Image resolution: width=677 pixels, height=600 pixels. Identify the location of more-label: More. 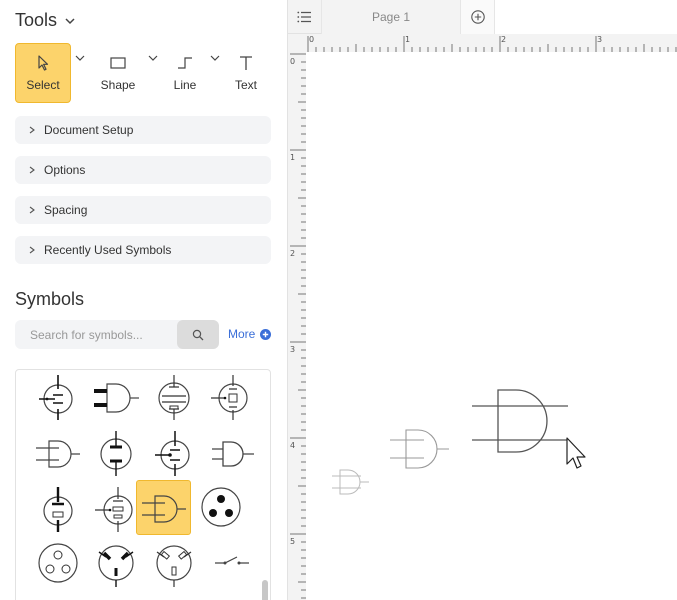
(242, 334).